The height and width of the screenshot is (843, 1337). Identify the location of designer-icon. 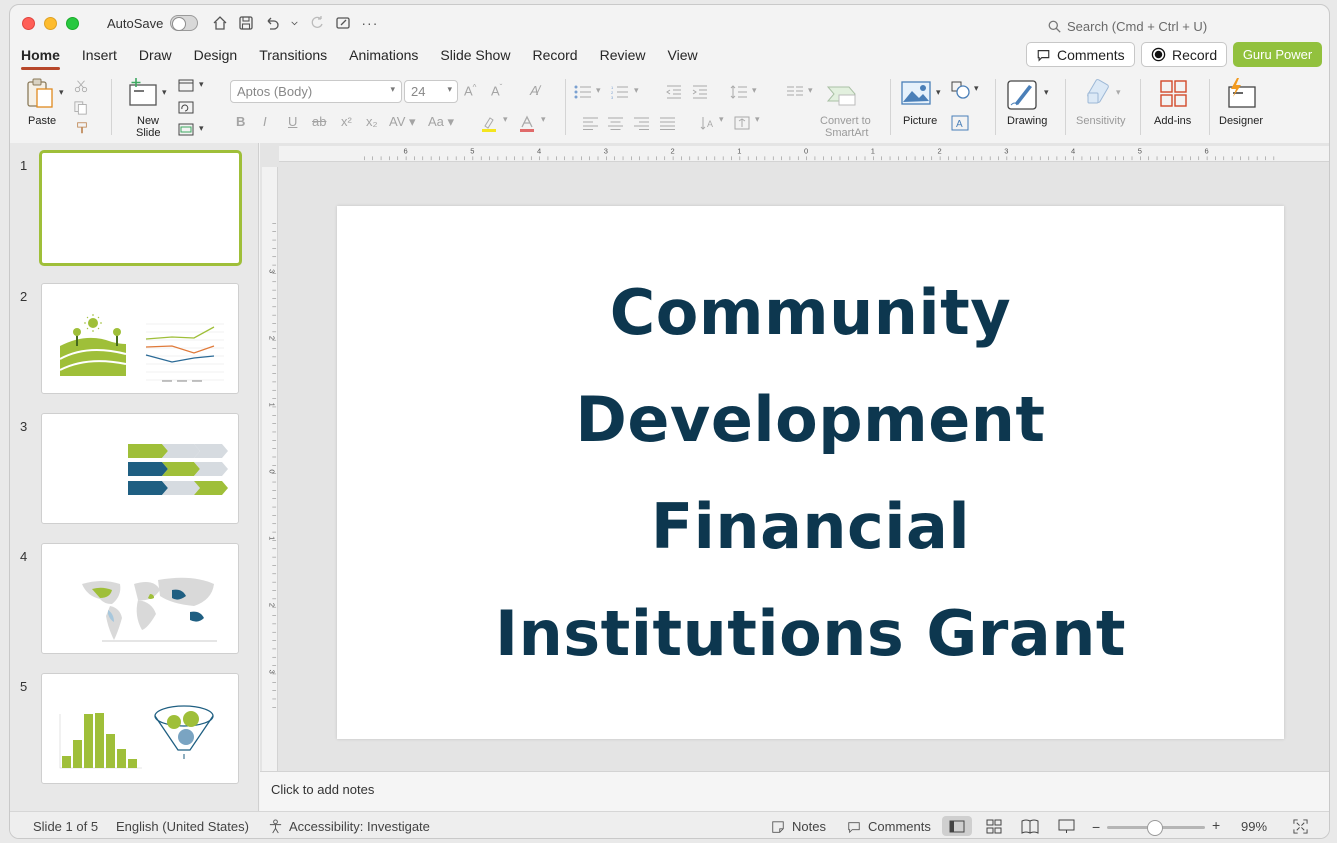
(1241, 93).